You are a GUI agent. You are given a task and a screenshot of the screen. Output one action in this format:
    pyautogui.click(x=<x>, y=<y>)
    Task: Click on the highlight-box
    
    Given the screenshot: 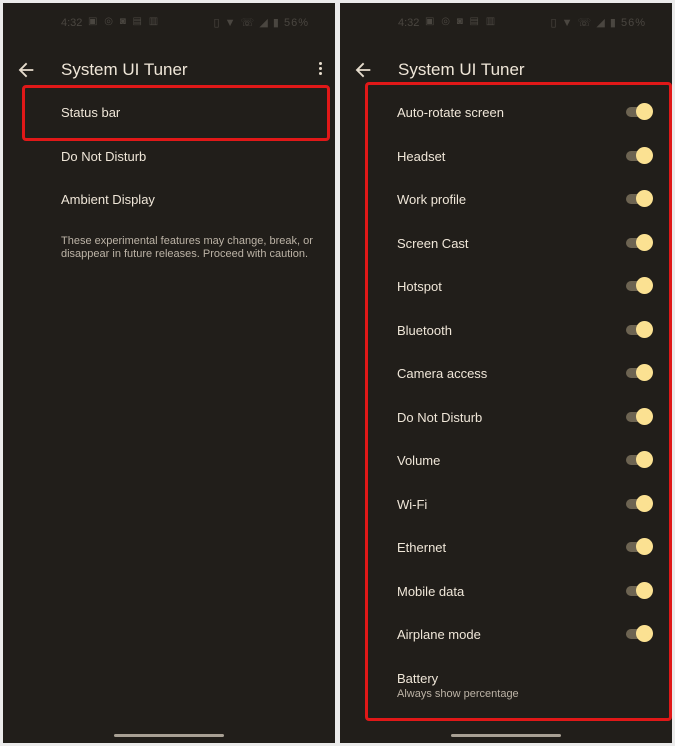 What is the action you would take?
    pyautogui.click(x=176, y=113)
    